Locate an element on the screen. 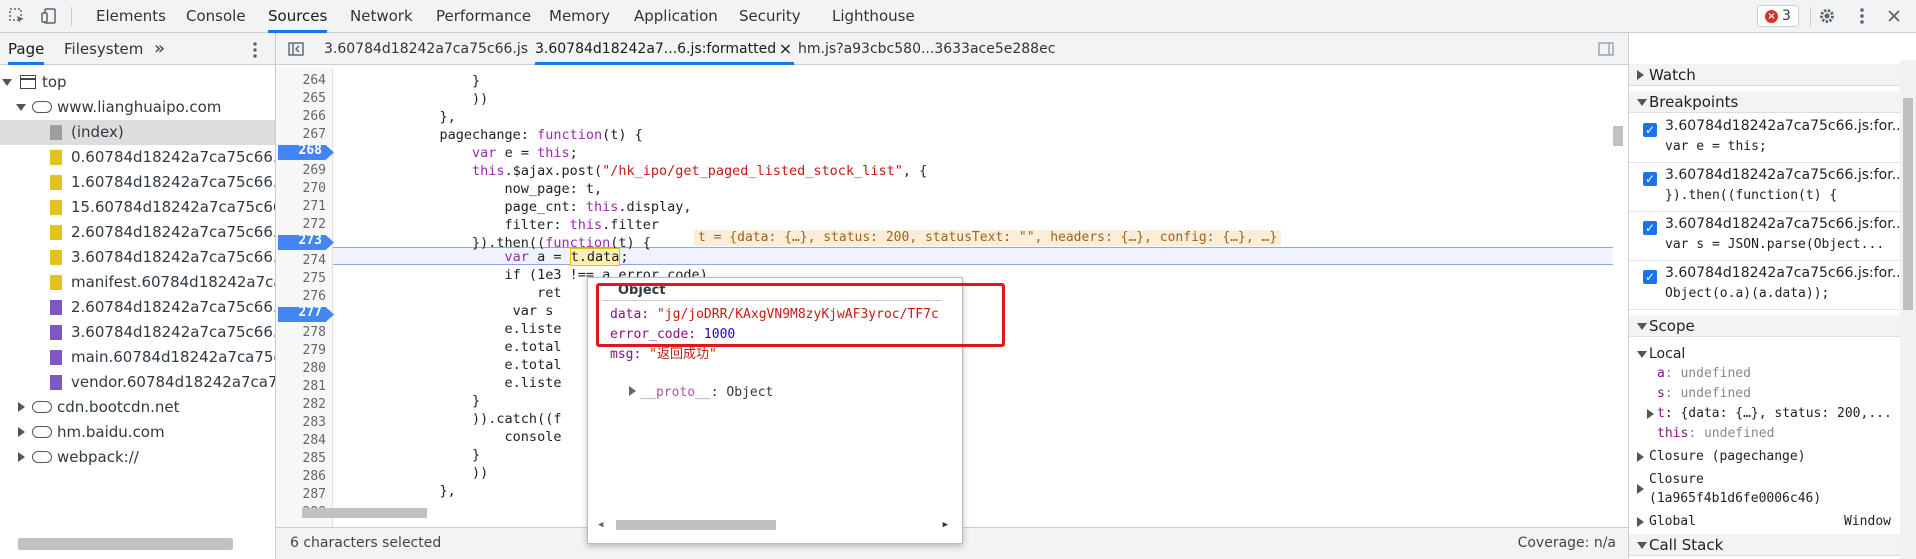  code-line: now_page: t, is located at coordinates (472, 189).